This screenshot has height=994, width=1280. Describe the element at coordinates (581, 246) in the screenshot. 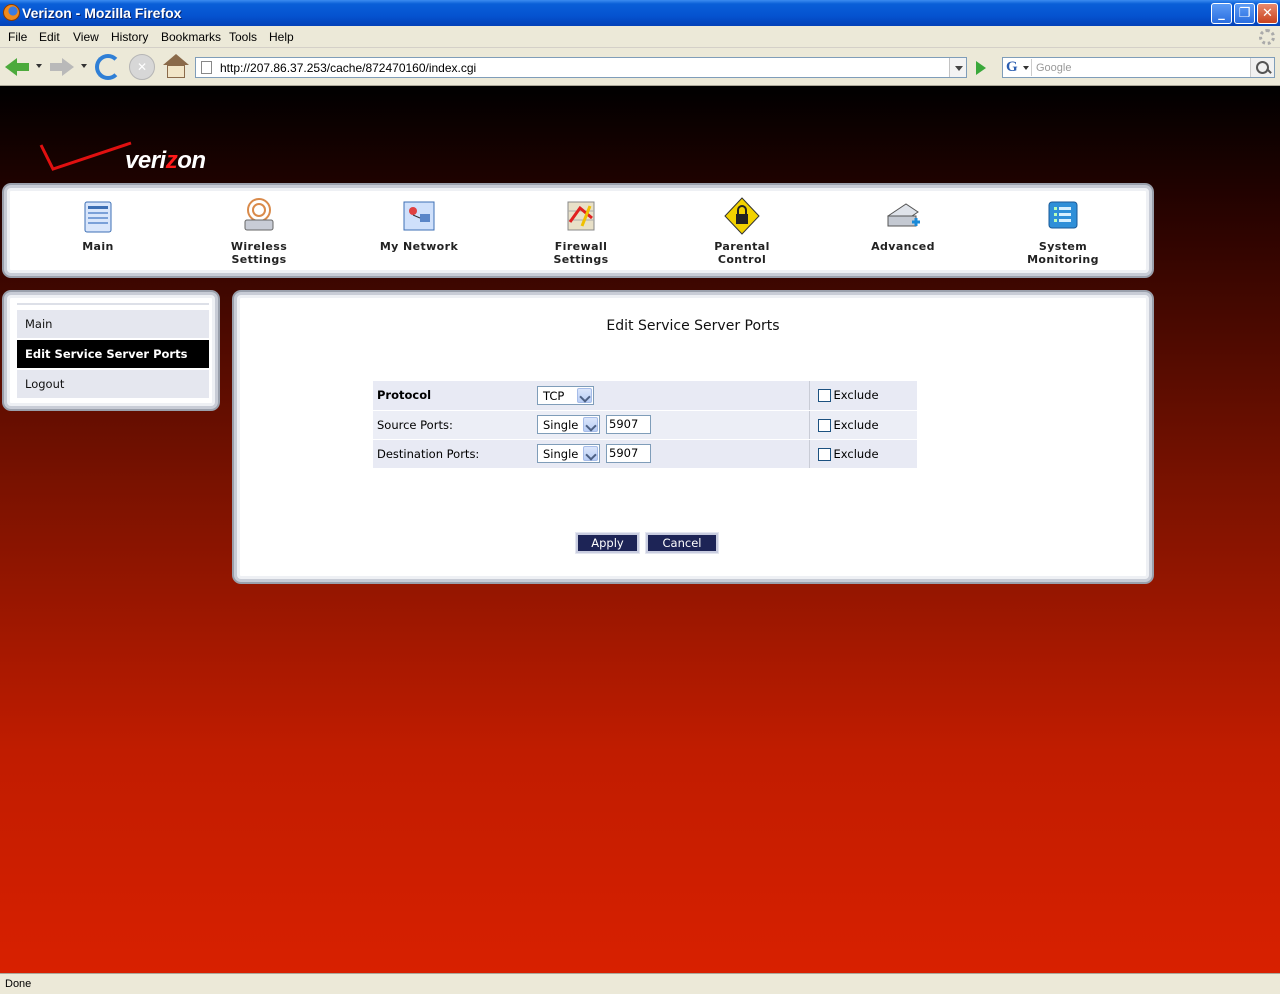

I see `nav-firewall-label-1: Firewall` at that location.